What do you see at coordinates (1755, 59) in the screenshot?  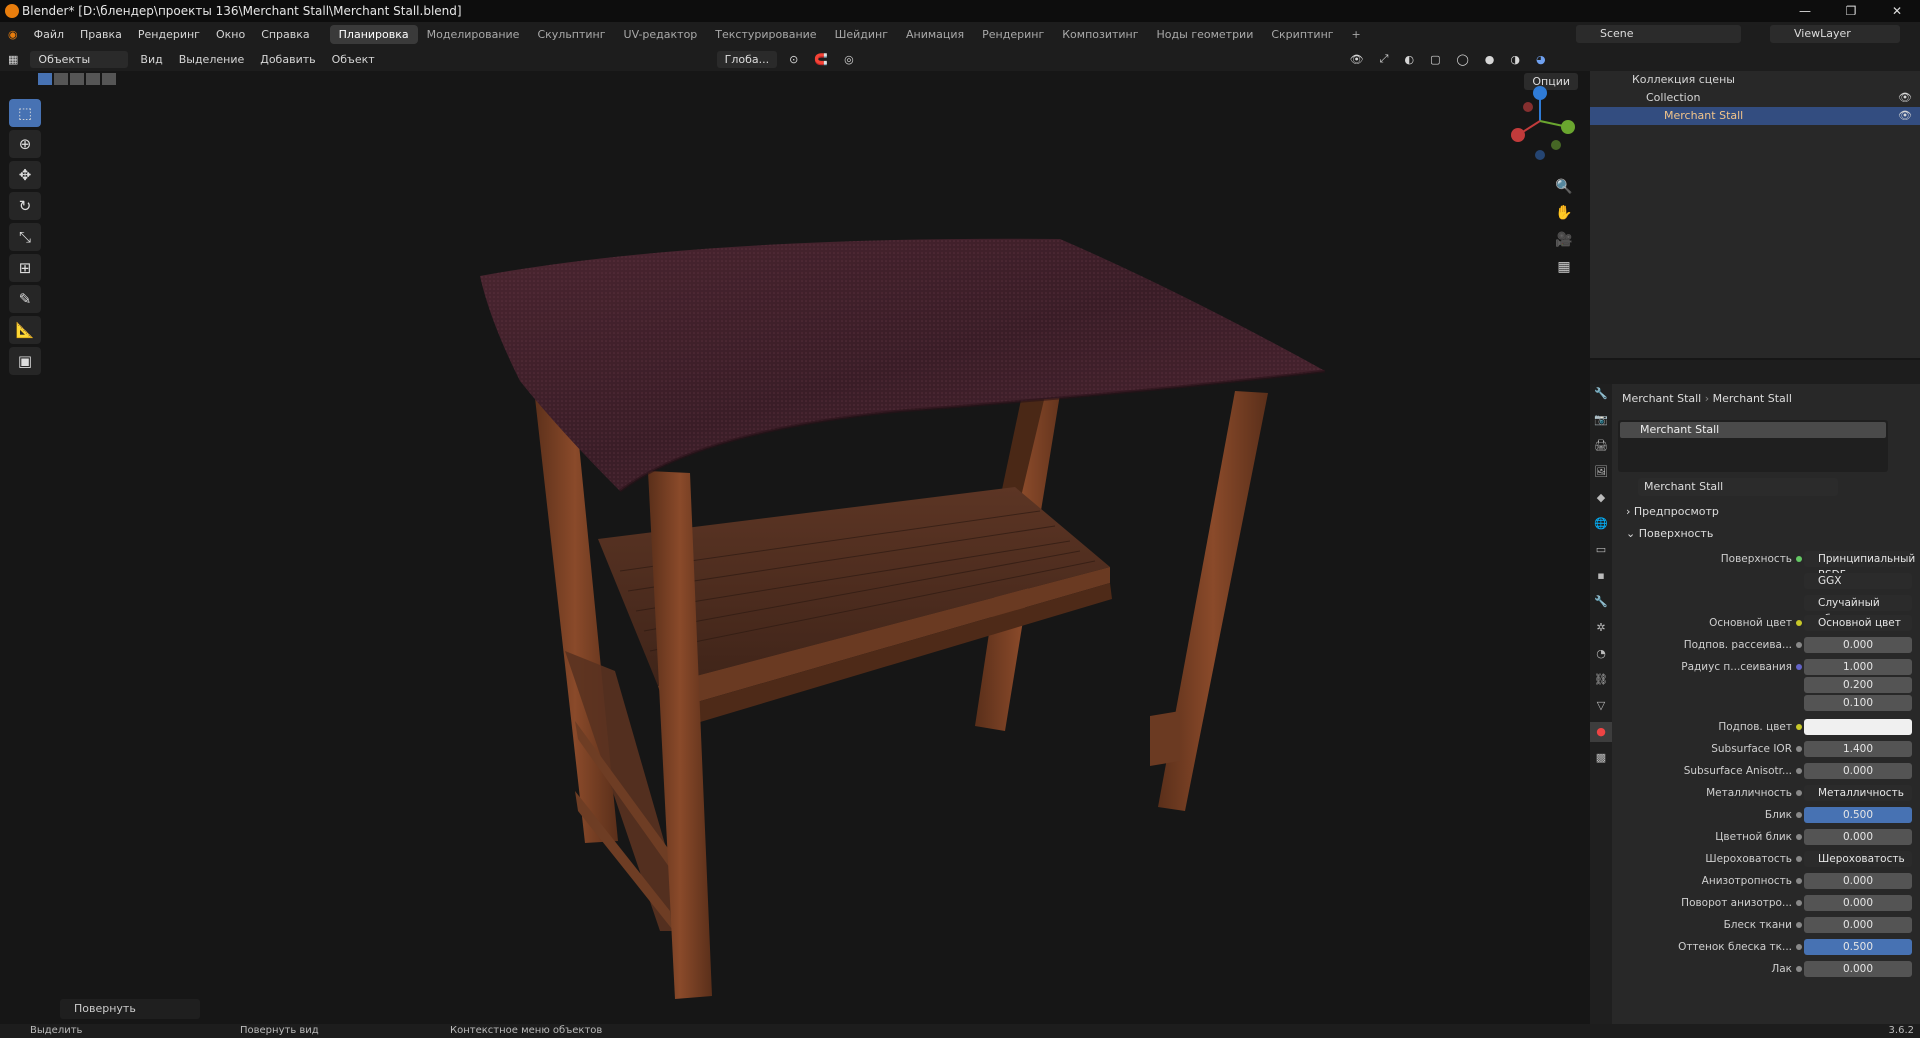 I see `outliner-header` at bounding box center [1755, 59].